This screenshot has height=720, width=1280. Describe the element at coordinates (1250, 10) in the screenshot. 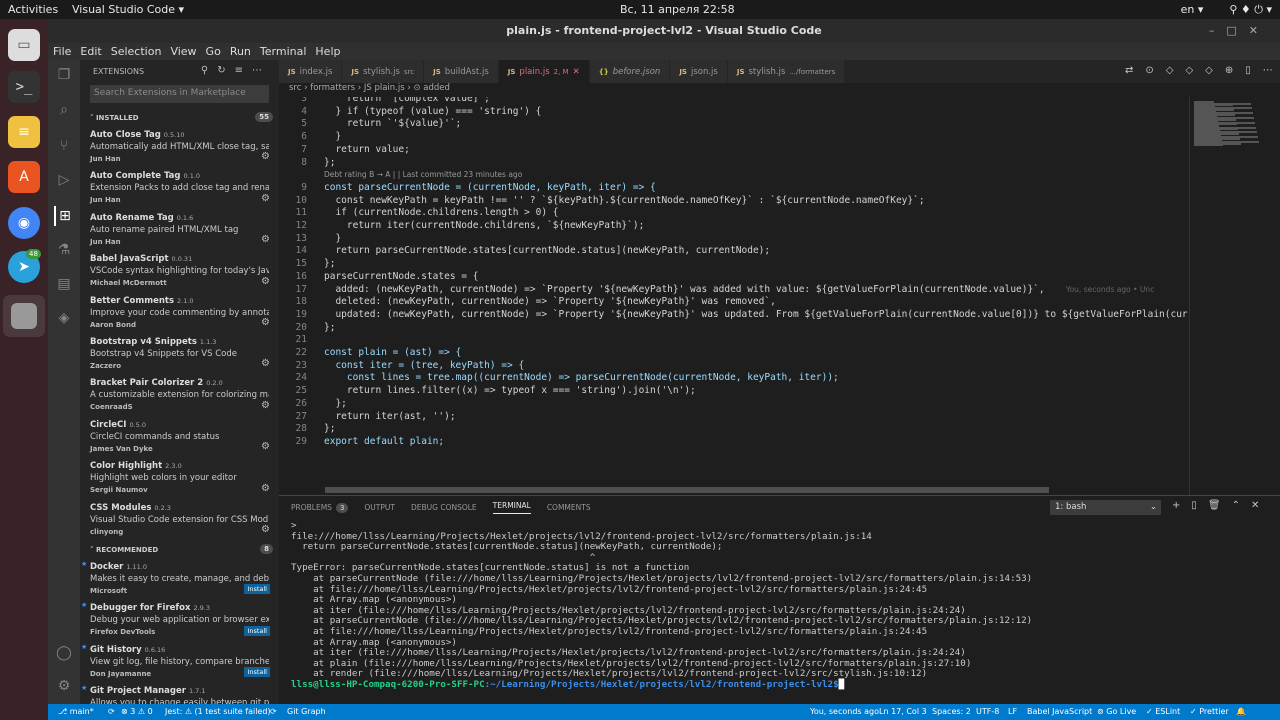

I see `system-menu-icons: ⚲ ♦ ⏻ ▾` at that location.